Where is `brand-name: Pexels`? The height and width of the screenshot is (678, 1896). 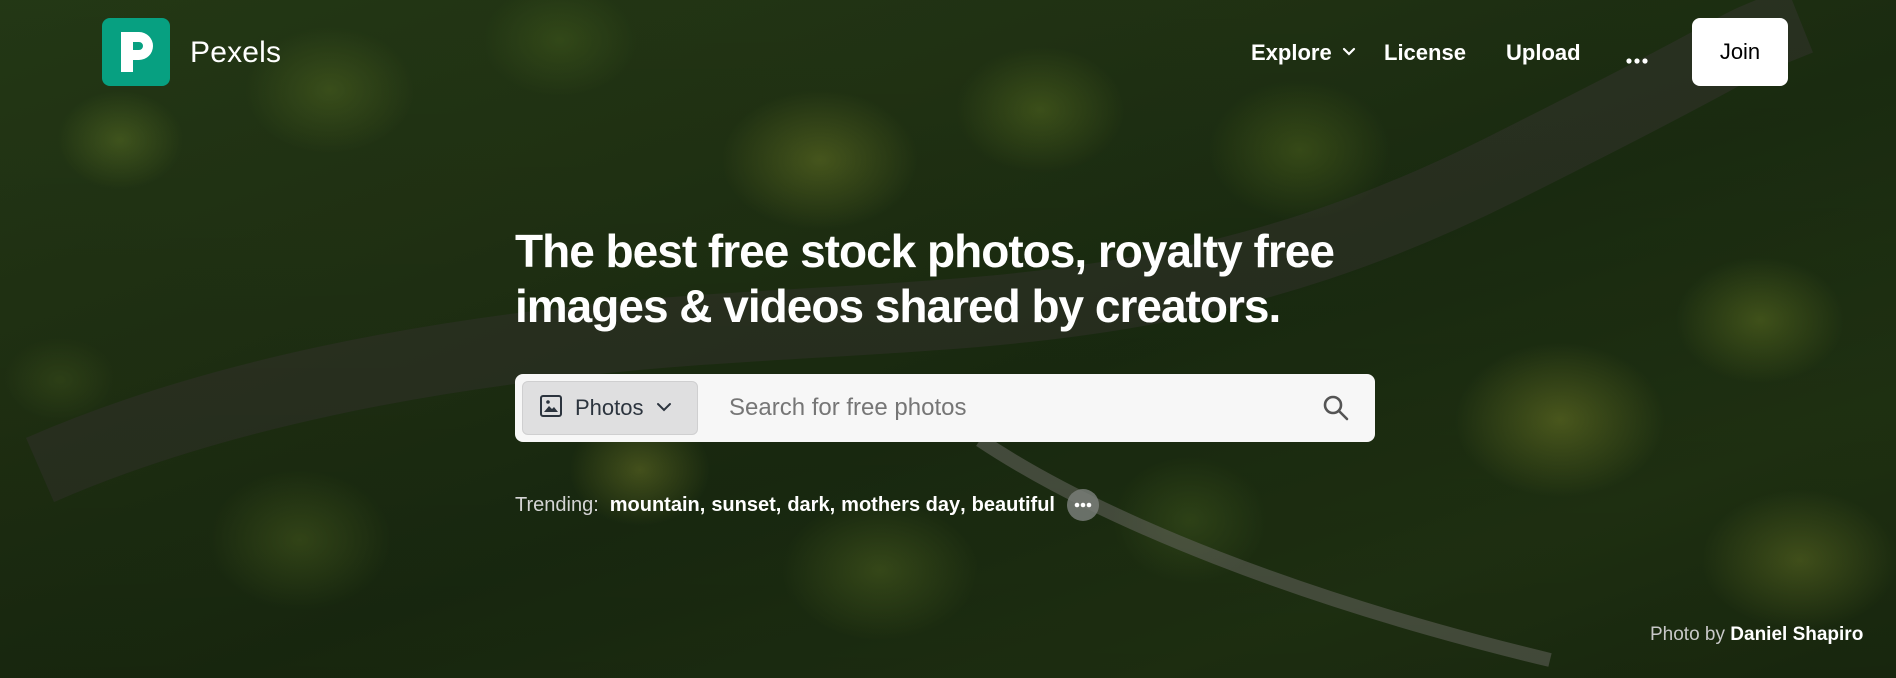 brand-name: Pexels is located at coordinates (235, 53).